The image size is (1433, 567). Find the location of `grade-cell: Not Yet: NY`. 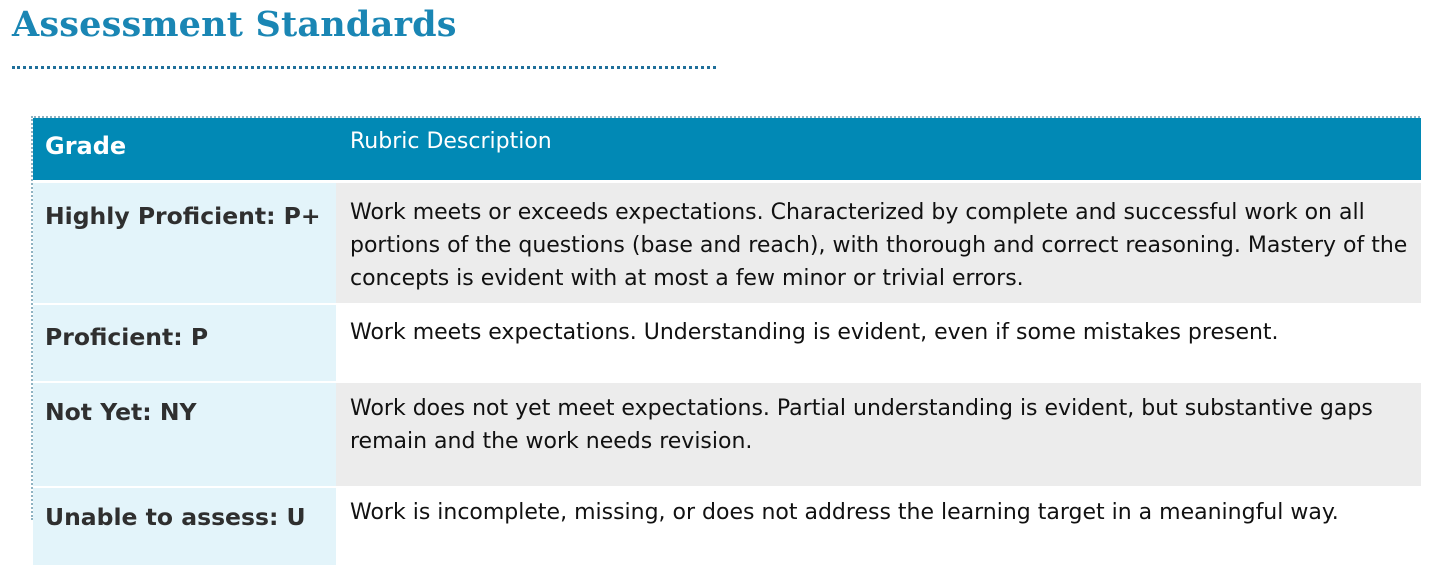

grade-cell: Not Yet: NY is located at coordinates (184, 435).